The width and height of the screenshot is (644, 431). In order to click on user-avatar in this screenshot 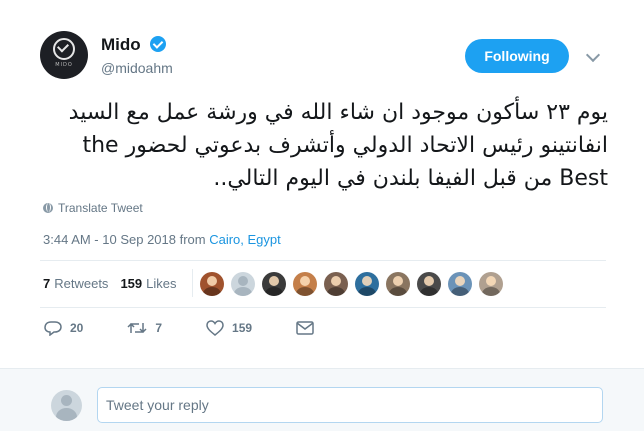, I will do `click(66, 405)`.